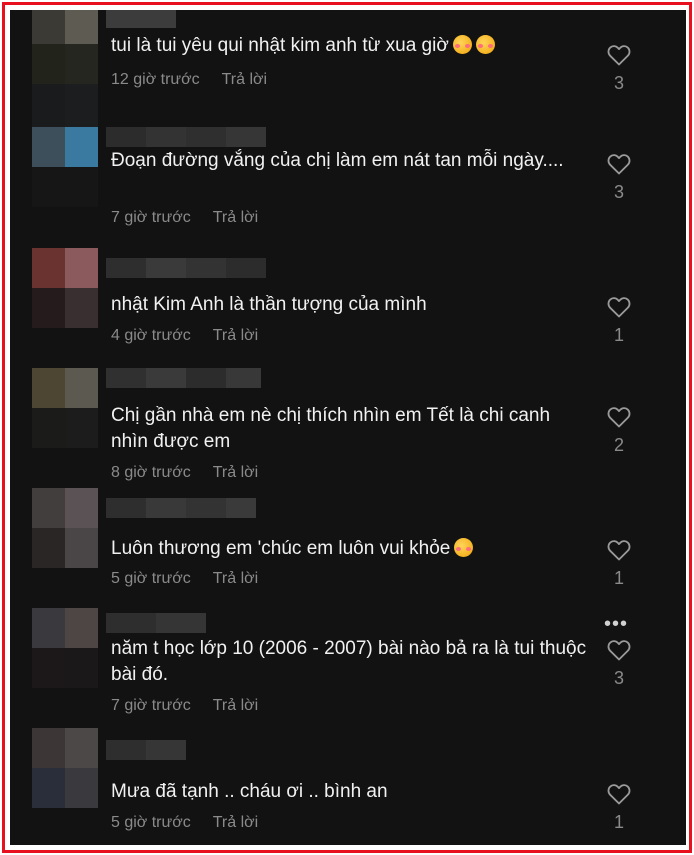  I want to click on comment-time: 12 giờ trước, so click(155, 79).